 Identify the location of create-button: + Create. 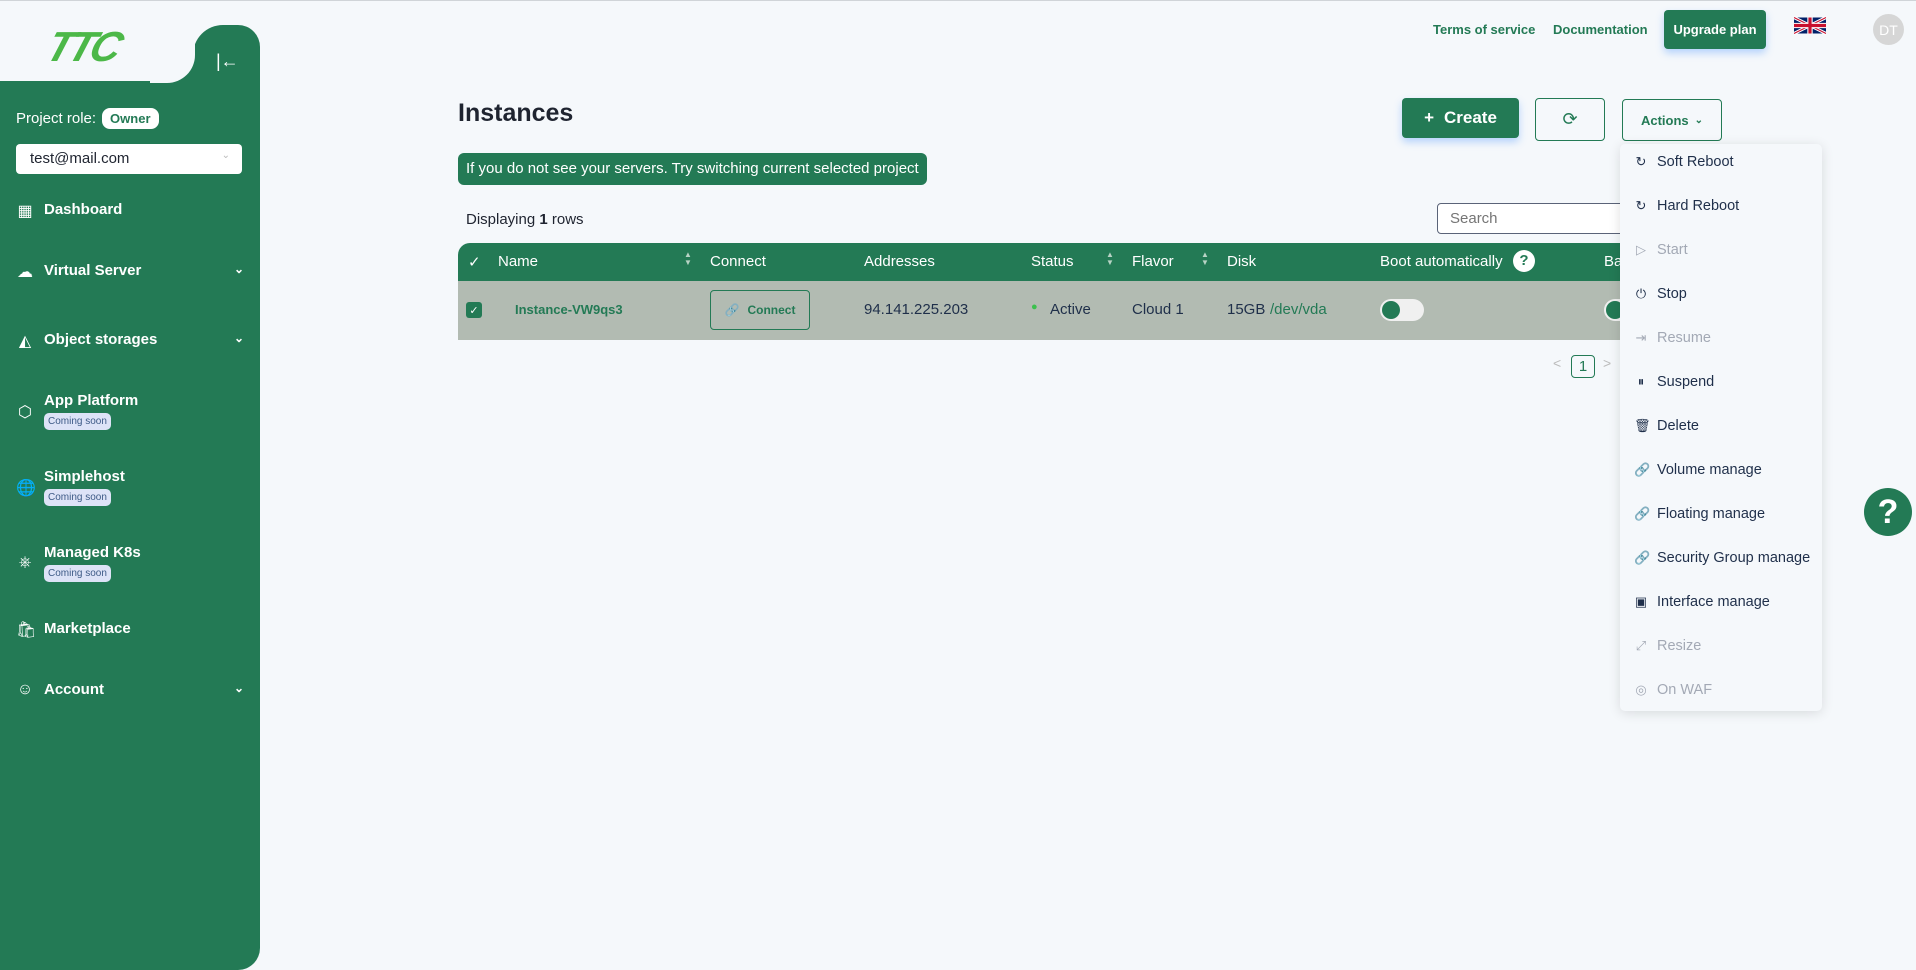
(1460, 118).